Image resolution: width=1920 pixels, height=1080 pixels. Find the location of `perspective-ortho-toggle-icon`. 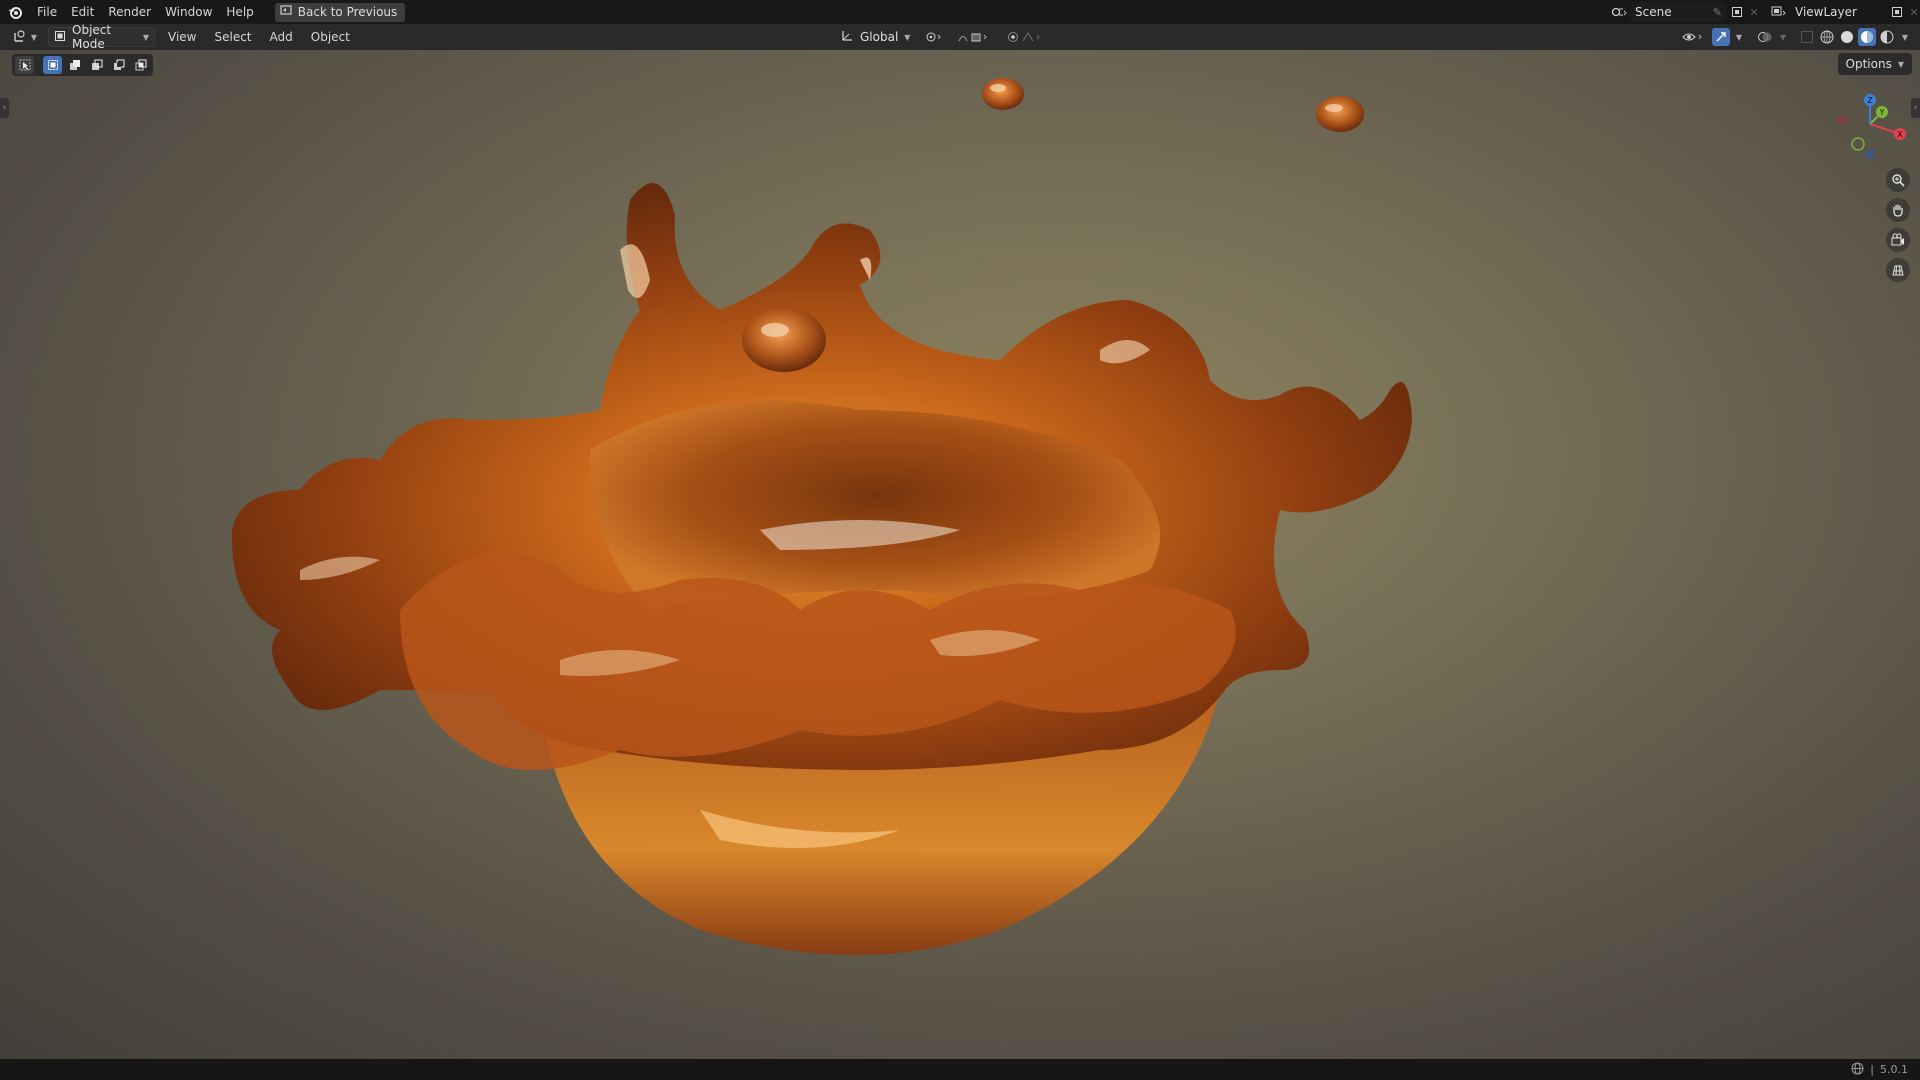

perspective-ortho-toggle-icon is located at coordinates (1898, 270).